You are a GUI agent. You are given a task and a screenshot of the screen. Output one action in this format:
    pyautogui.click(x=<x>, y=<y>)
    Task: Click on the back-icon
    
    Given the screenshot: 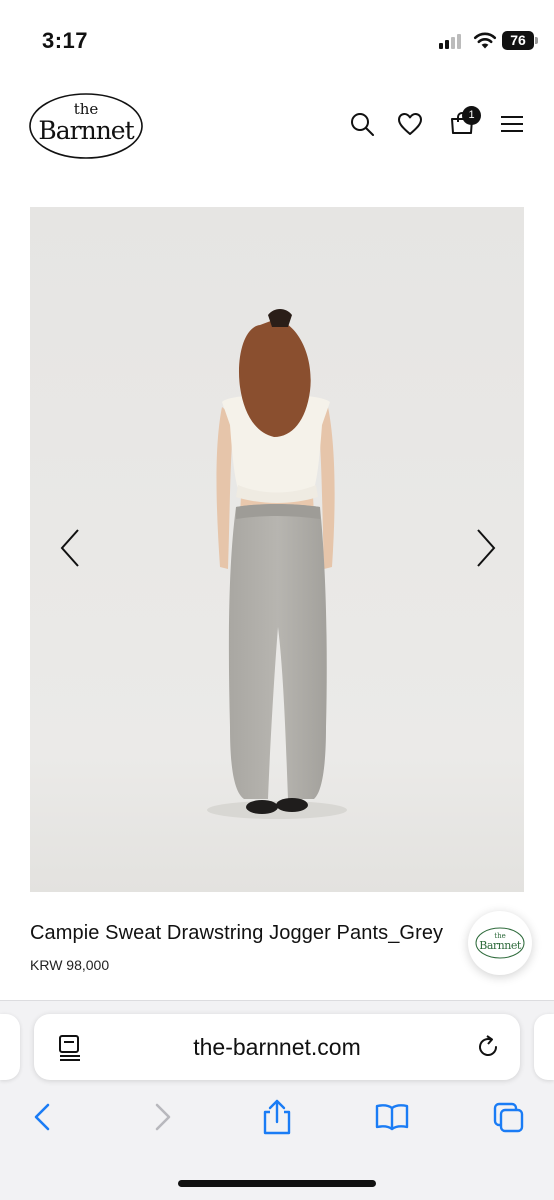 What is the action you would take?
    pyautogui.click(x=44, y=1117)
    